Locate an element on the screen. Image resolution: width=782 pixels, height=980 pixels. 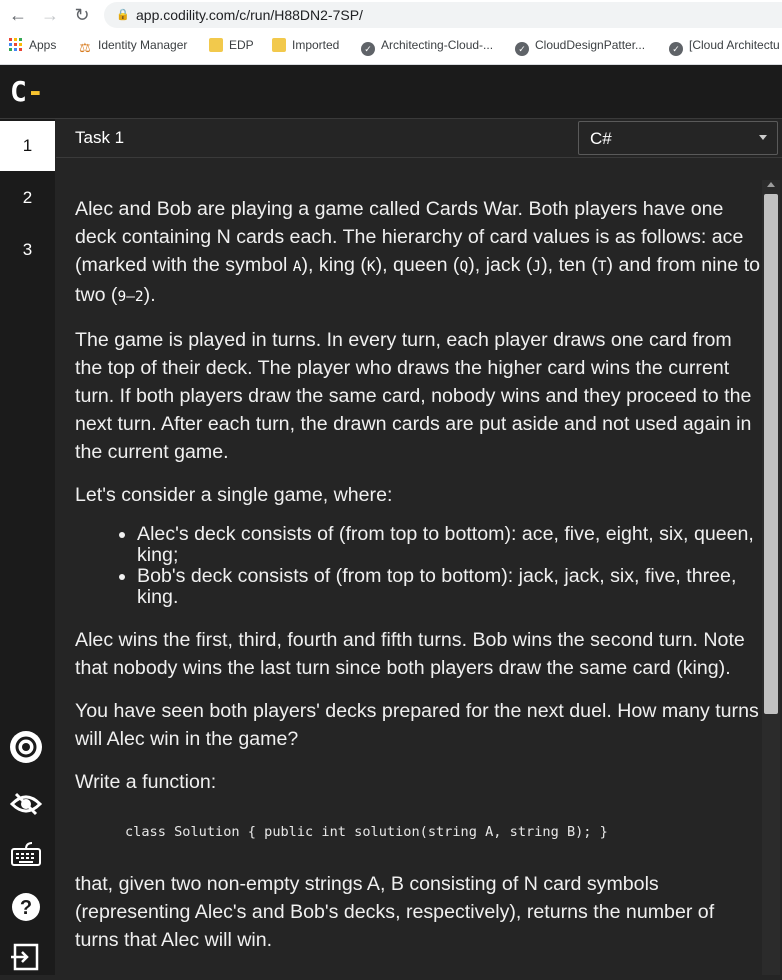
paragraph-write-function: Write a function: is located at coordinates (146, 782).